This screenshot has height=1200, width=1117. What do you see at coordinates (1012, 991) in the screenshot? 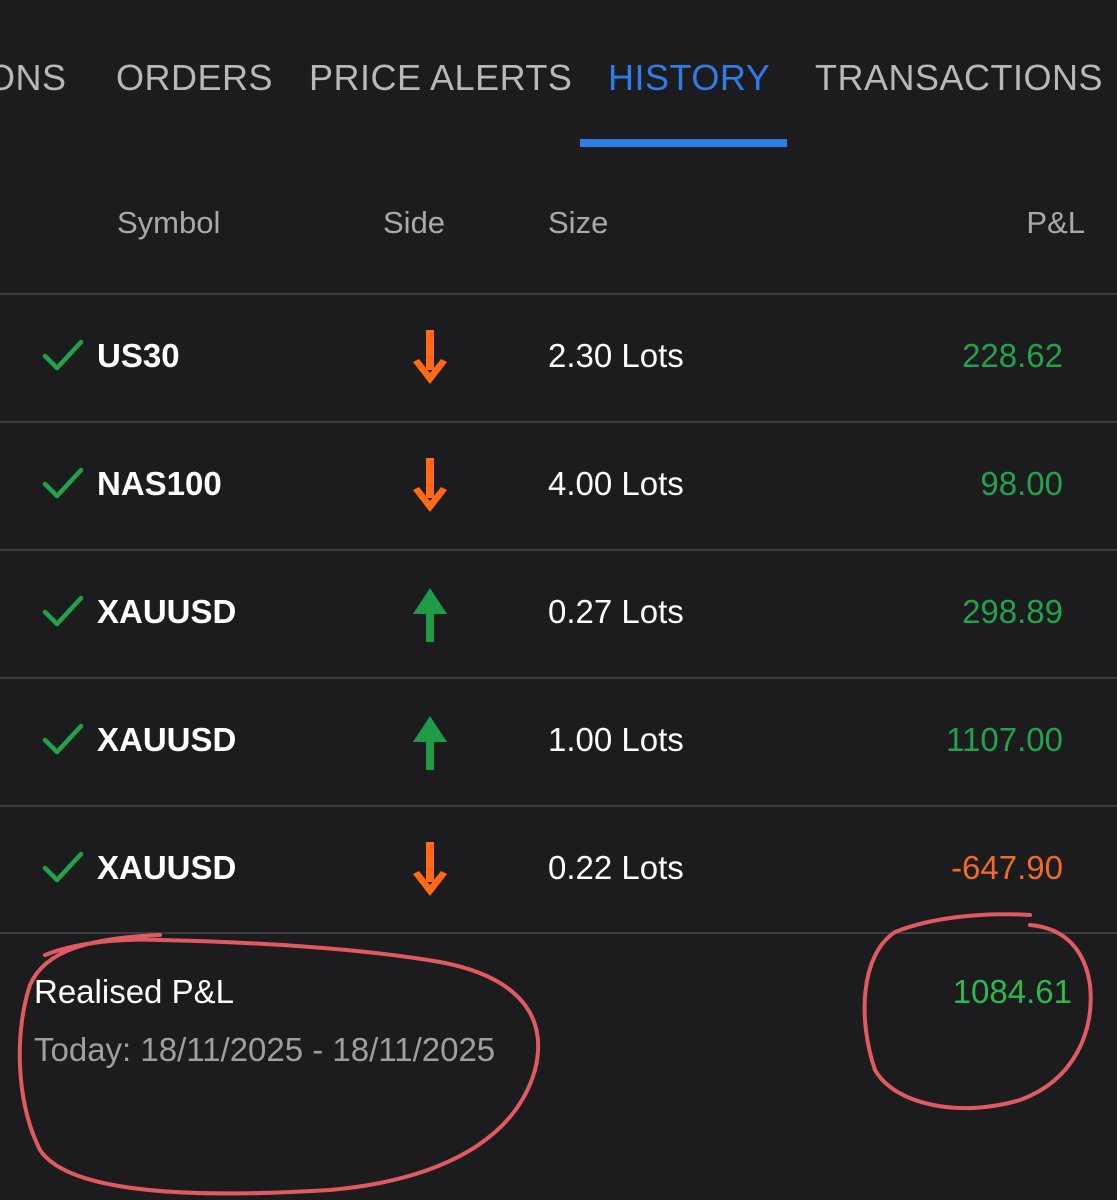
I see `realised-pnl-value: 1084.61` at bounding box center [1012, 991].